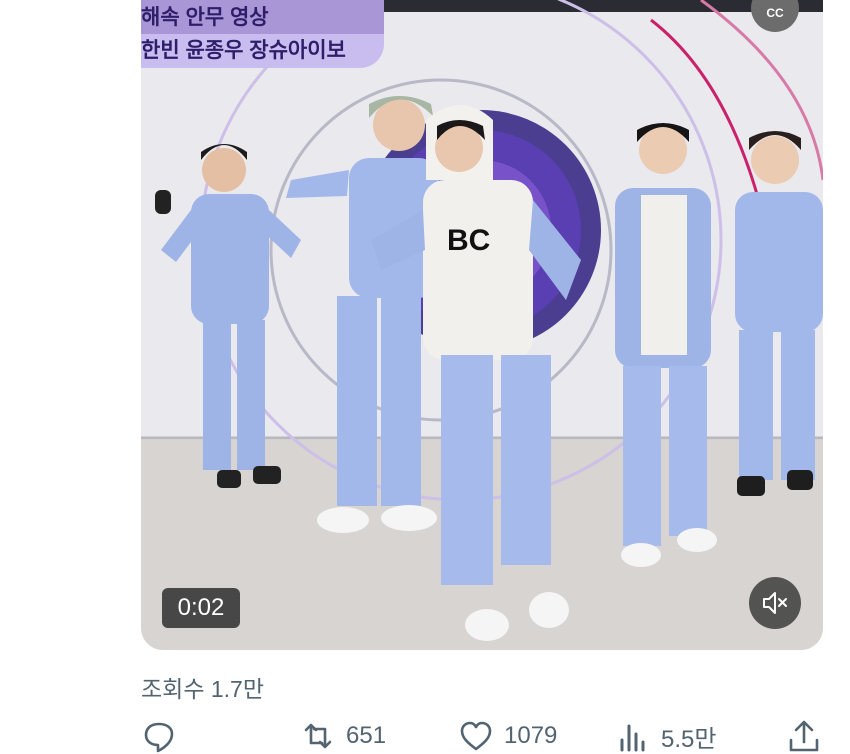 The image size is (850, 754). I want to click on like-count: 1079, so click(531, 735).